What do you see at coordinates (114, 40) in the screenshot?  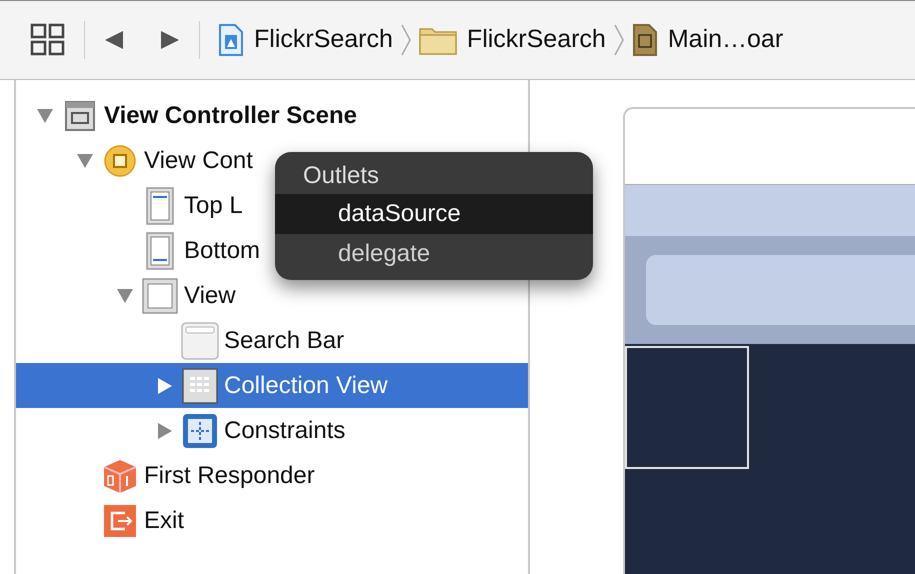 I see `back-arrow-icon` at bounding box center [114, 40].